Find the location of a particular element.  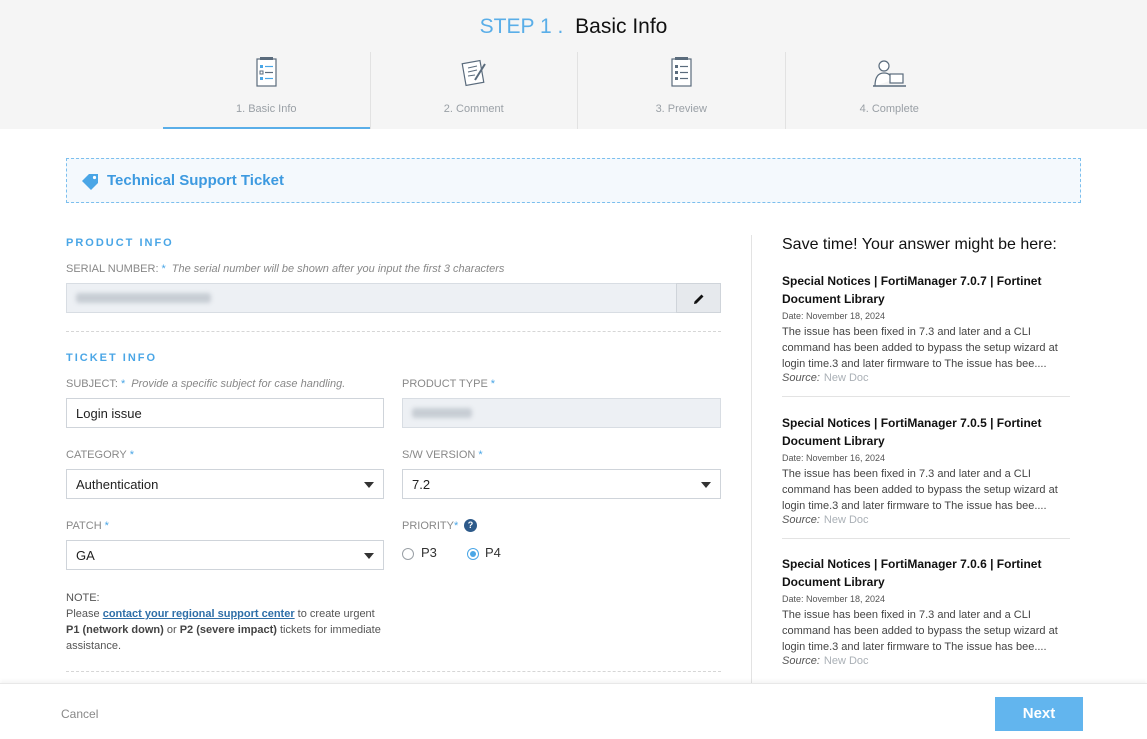

note-mid2: or is located at coordinates (171, 630).